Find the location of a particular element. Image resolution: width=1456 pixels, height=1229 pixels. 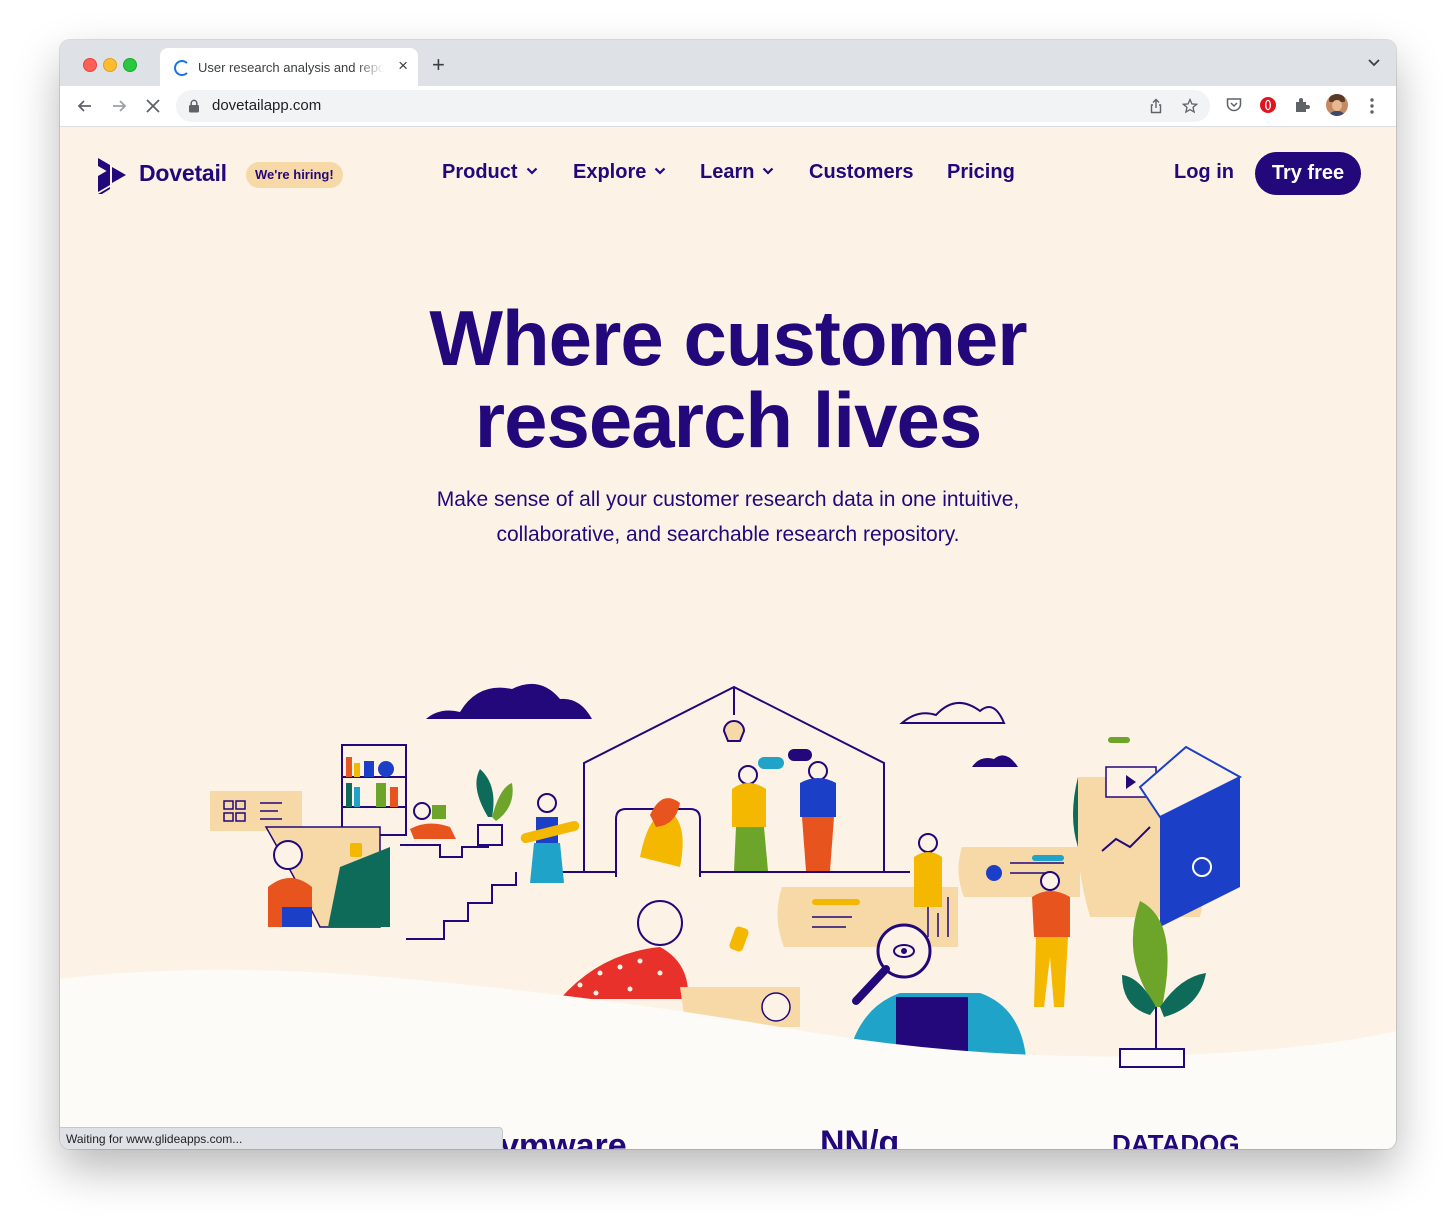

left-card is located at coordinates (256, 811).